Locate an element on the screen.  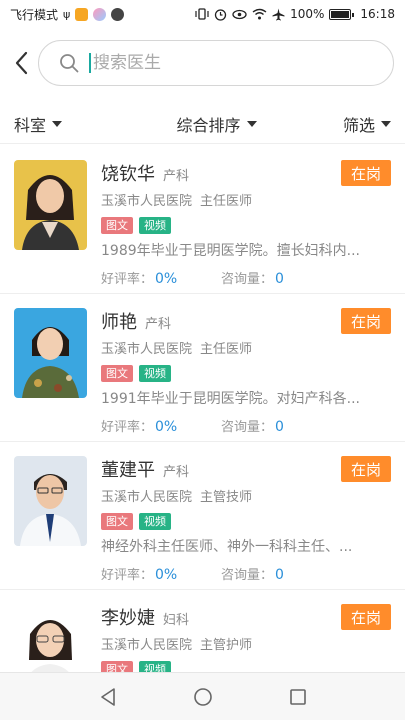
nav-home-button is located at coordinates (203, 697).